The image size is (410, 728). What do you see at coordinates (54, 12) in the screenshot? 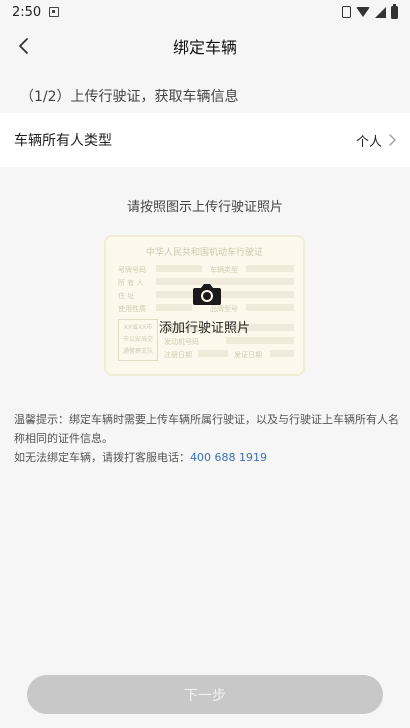
I see `notification-icon` at bounding box center [54, 12].